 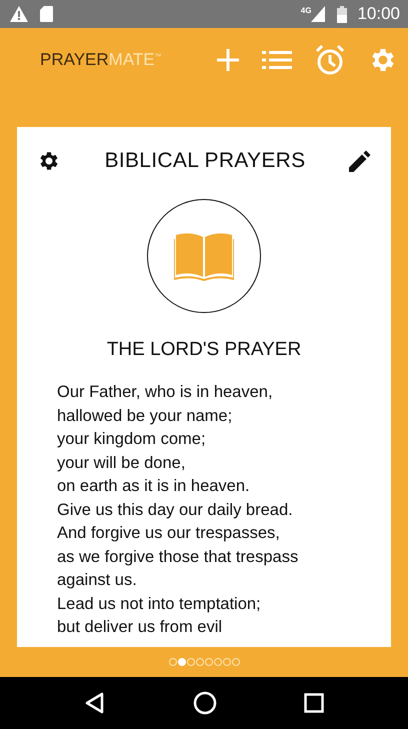 What do you see at coordinates (101, 60) in the screenshot?
I see `app-logo: PRAYERMATE$^{™}$` at bounding box center [101, 60].